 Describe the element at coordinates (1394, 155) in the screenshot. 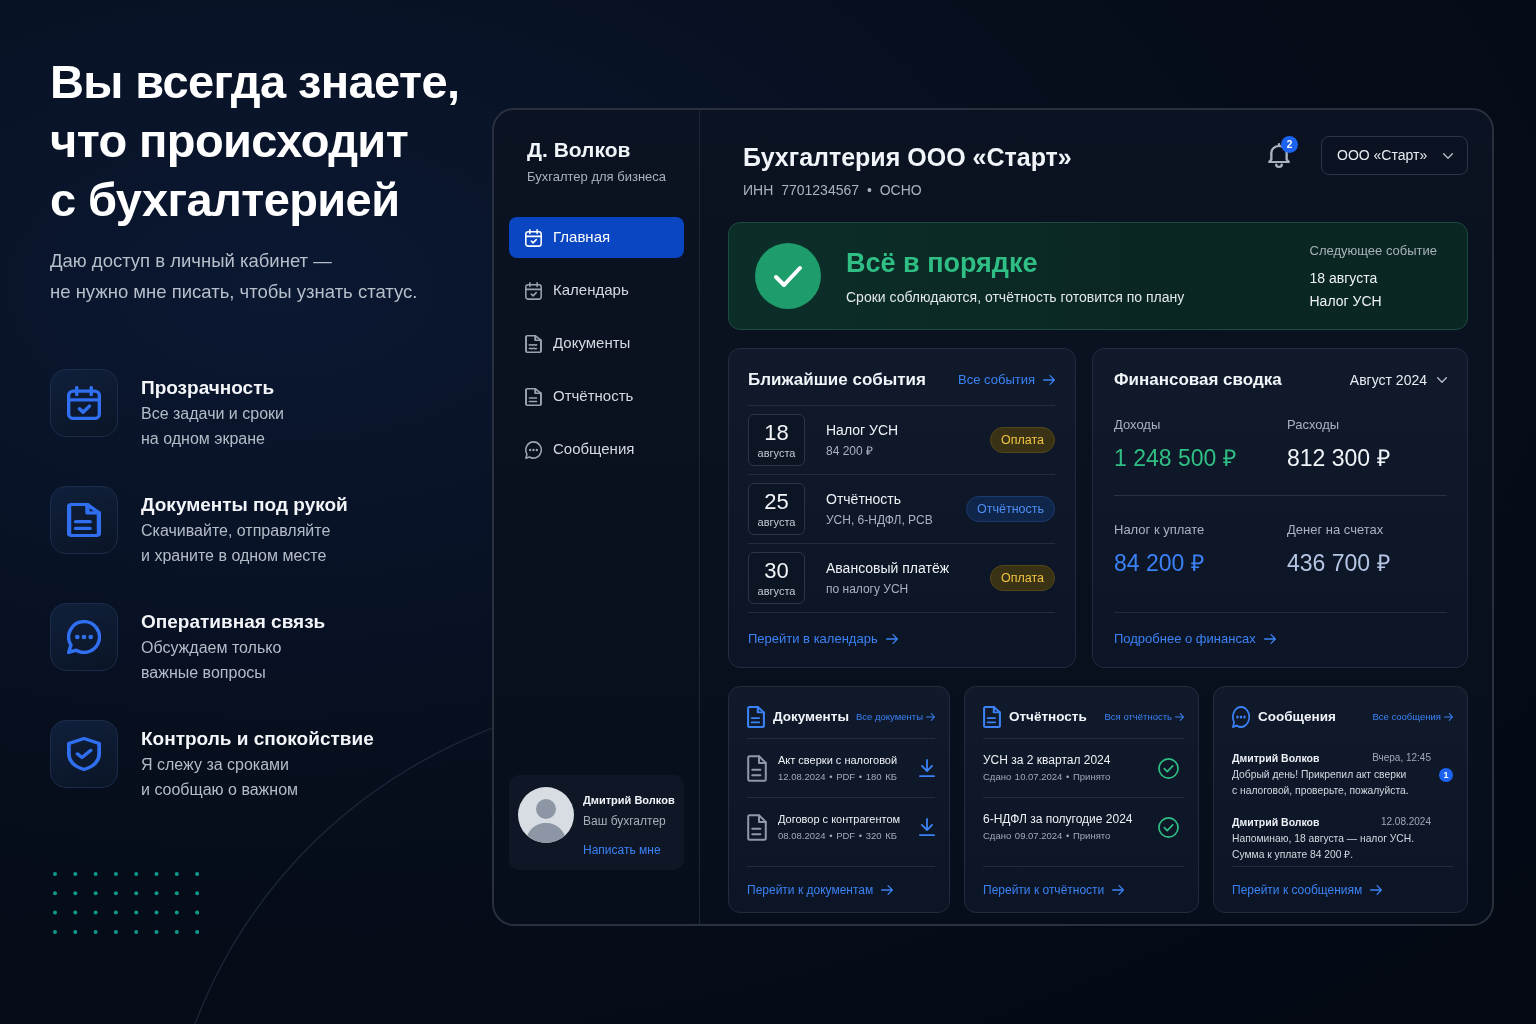

I see `company-select: ООО «Старт»` at that location.